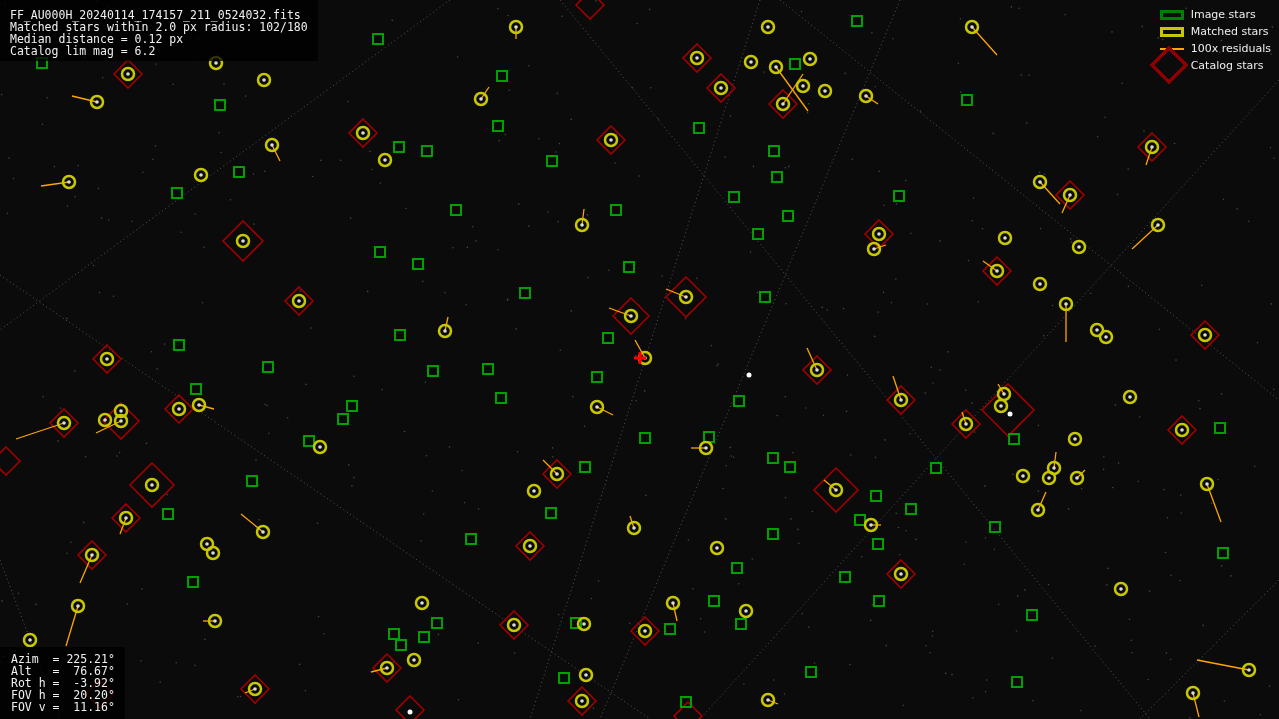 The height and width of the screenshot is (719, 1279). Describe the element at coordinates (1227, 65) in the screenshot. I see `legend-label: Catalog stars` at that location.